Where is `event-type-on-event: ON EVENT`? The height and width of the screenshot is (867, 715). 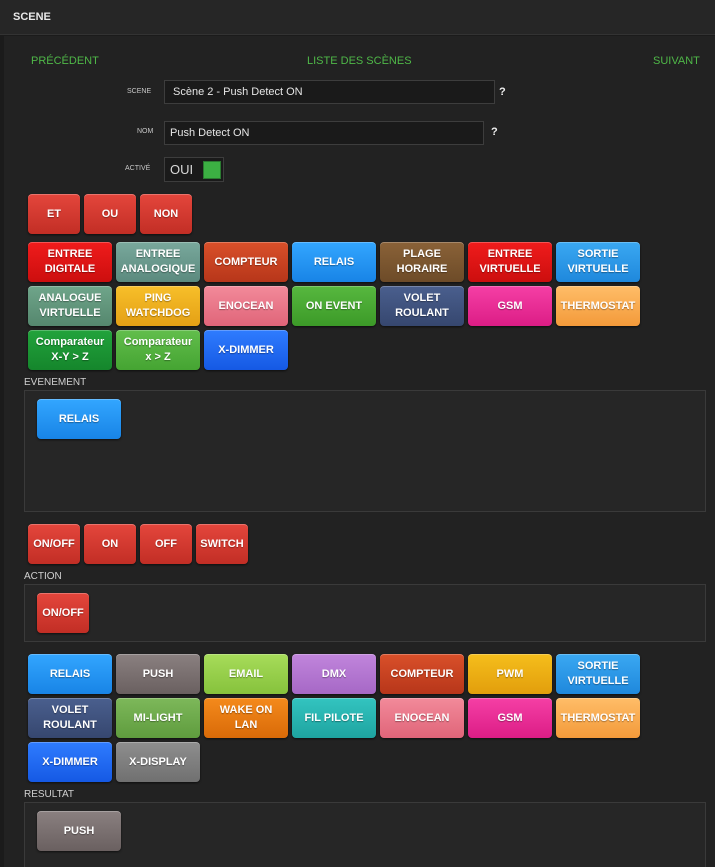 event-type-on-event: ON EVENT is located at coordinates (334, 306).